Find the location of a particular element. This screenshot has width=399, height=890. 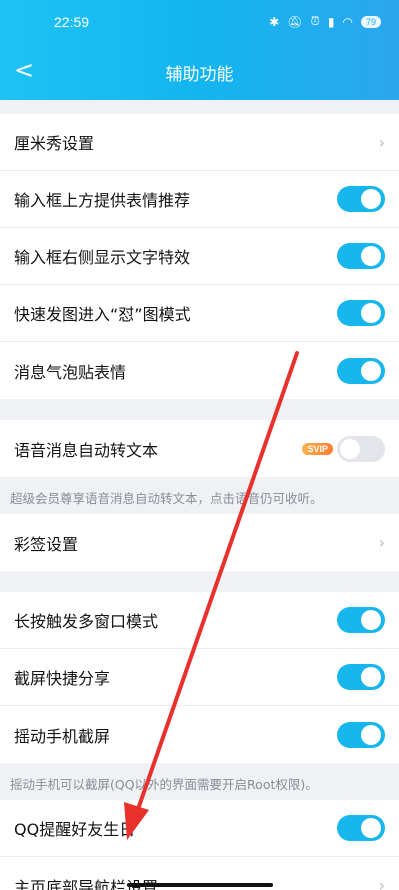

alarm-icon: ⏰︎ is located at coordinates (315, 21).